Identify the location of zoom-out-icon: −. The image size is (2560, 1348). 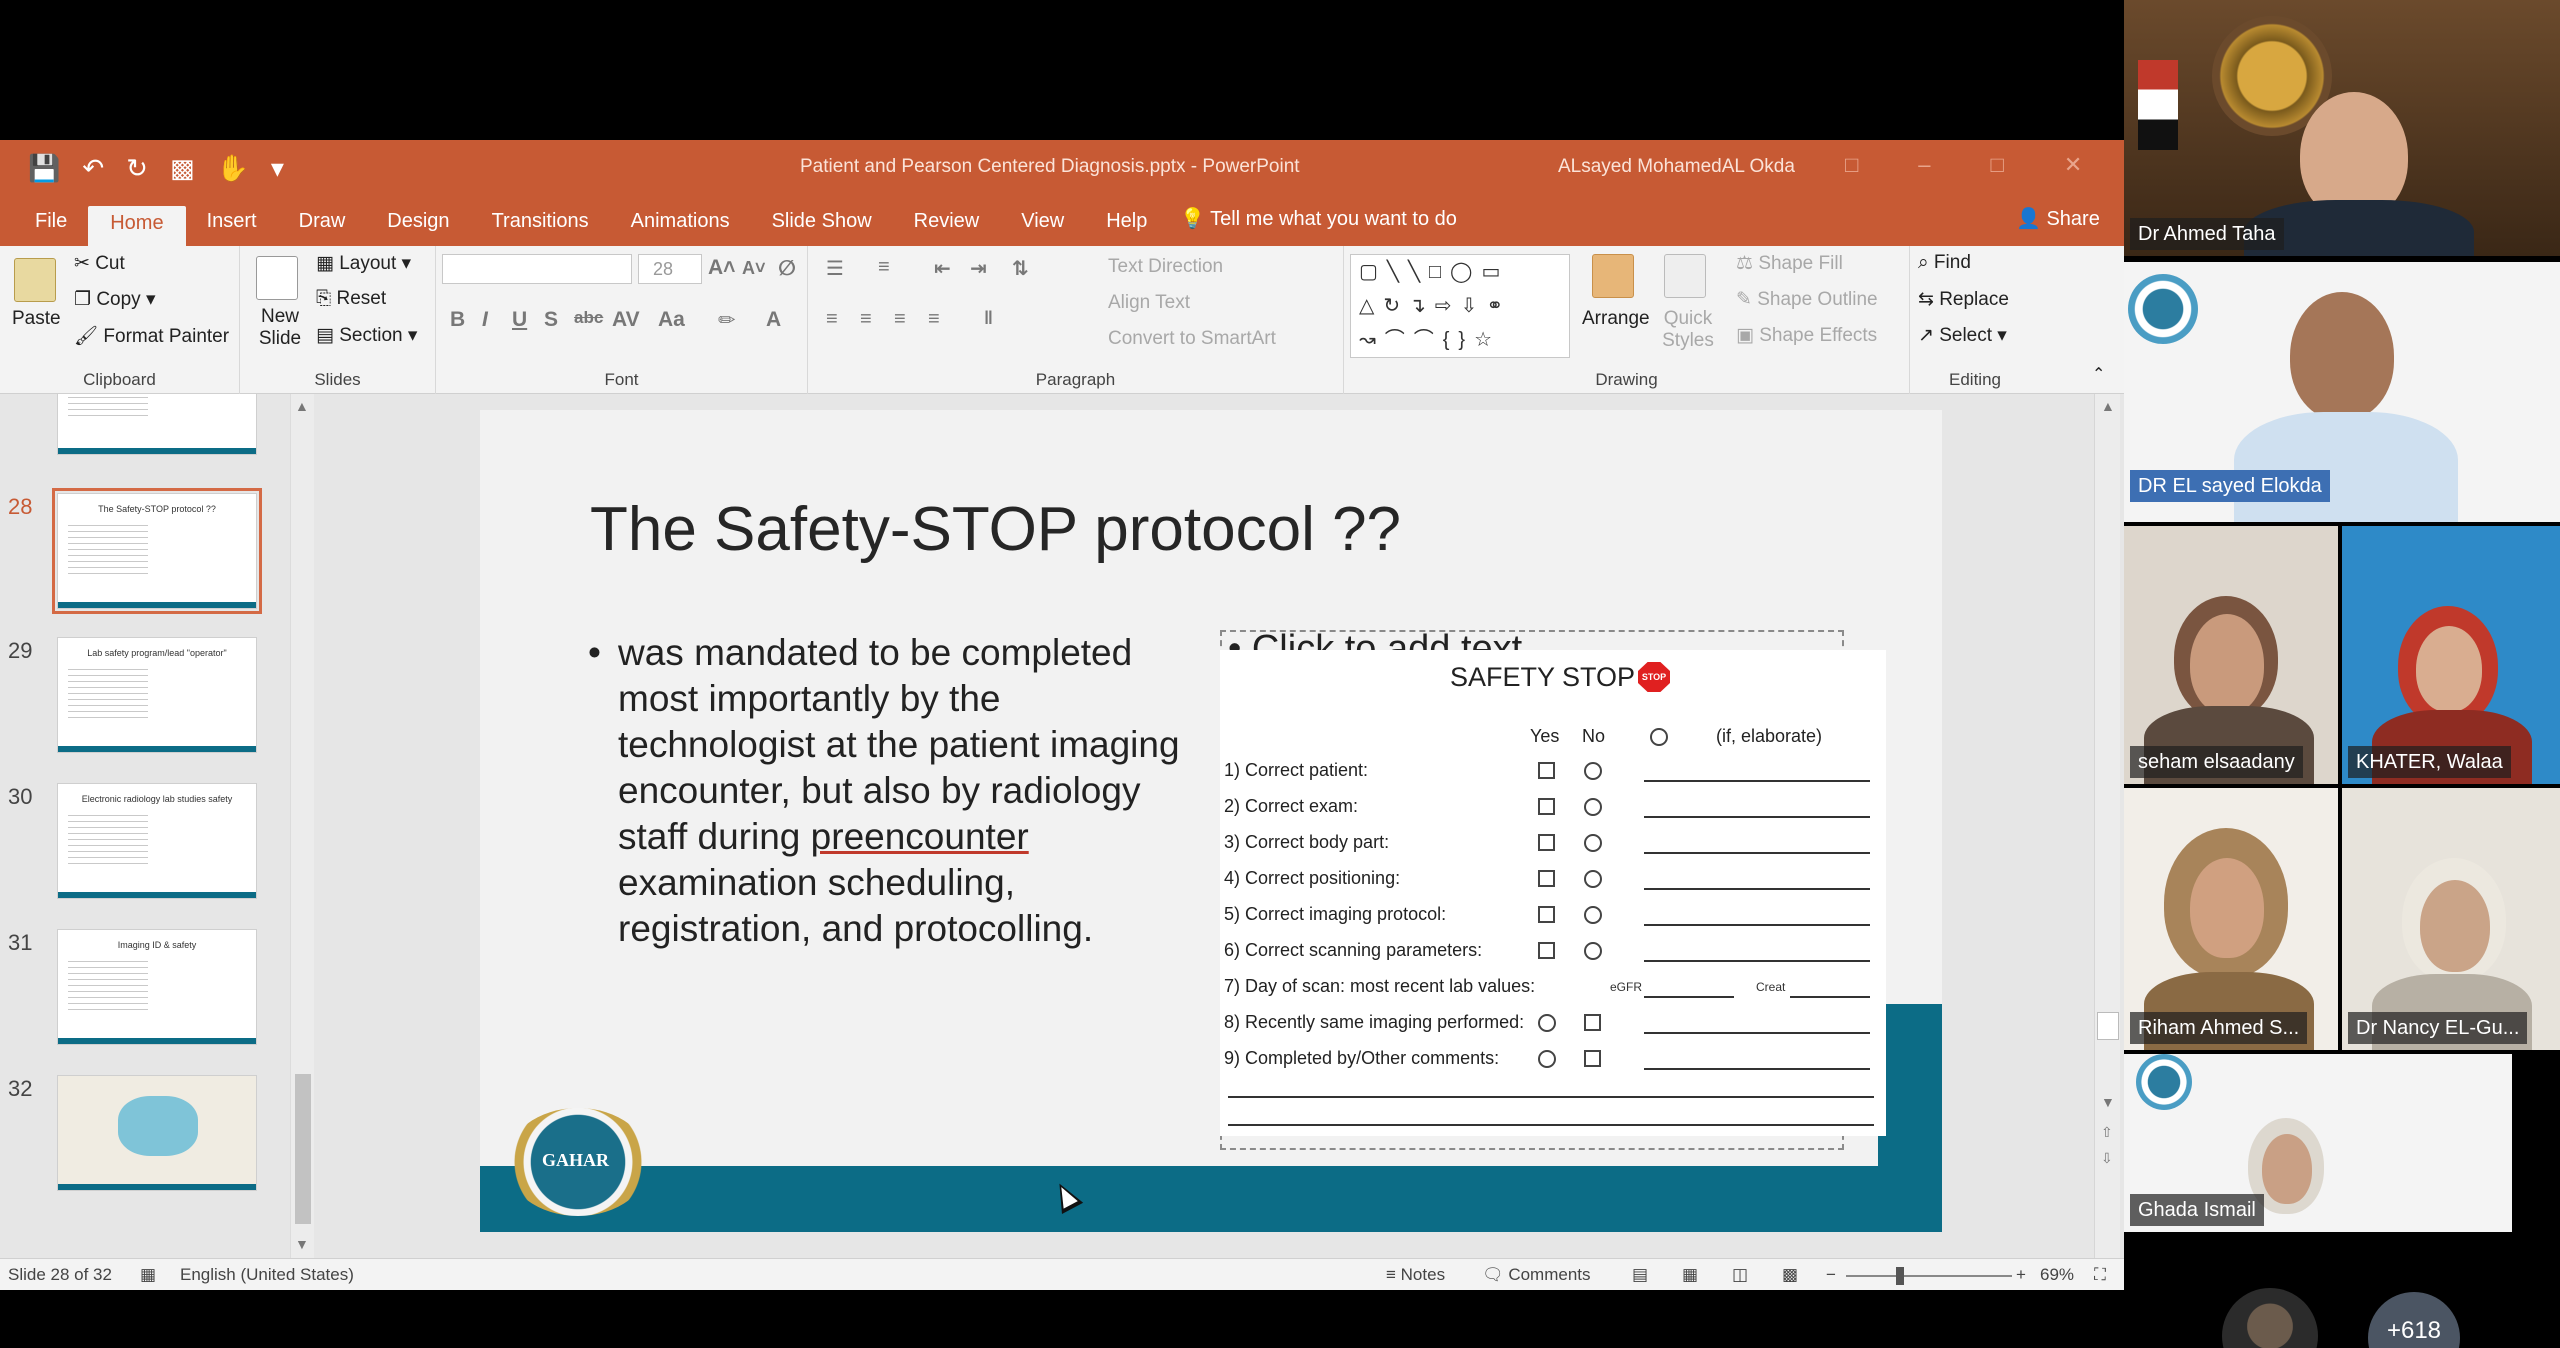
(1831, 1275).